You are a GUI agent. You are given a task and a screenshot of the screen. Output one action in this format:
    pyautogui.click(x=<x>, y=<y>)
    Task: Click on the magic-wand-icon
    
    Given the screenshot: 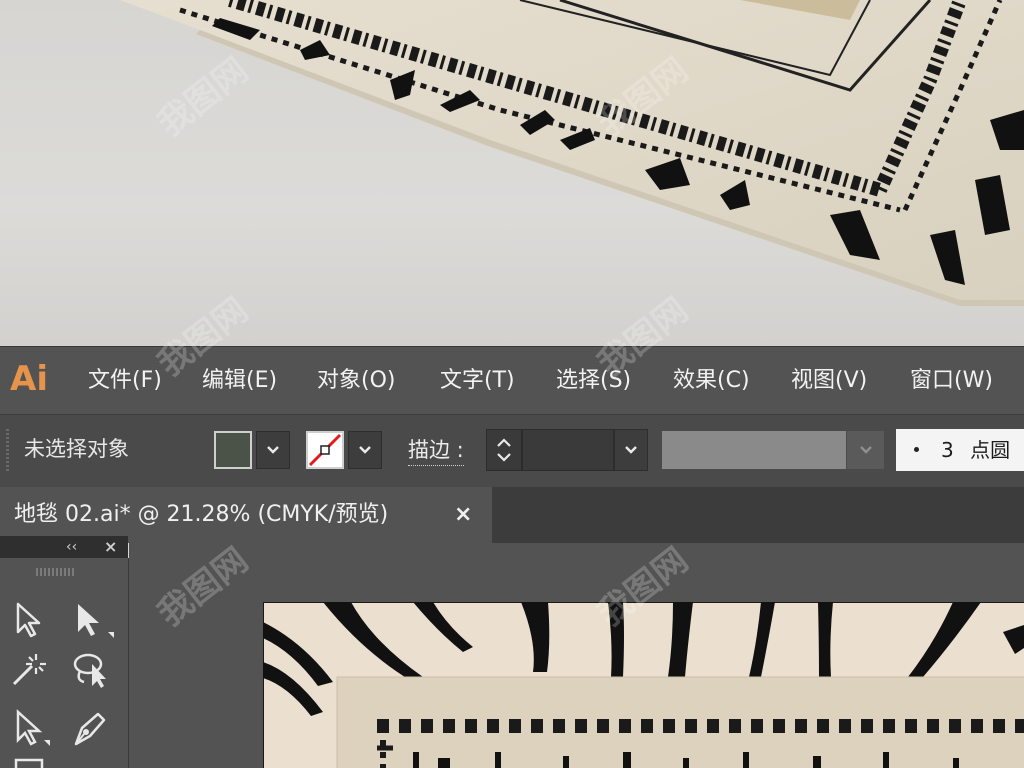 What is the action you would take?
    pyautogui.click(x=29, y=670)
    